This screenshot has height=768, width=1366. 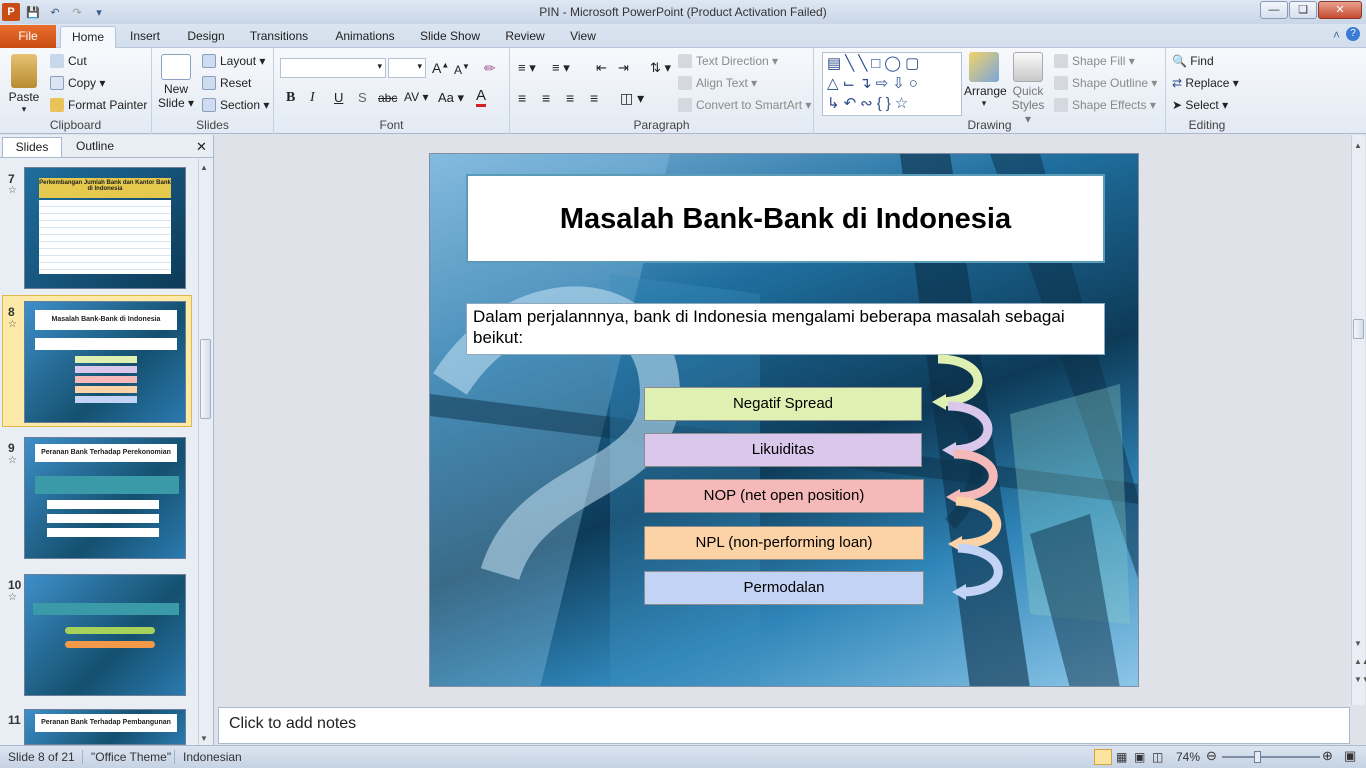 I want to click on shapes-gallery: ▤╲╲□◯▢ △⌙↴⇨⇩○ ↳↶∾{}☆, so click(x=892, y=84).